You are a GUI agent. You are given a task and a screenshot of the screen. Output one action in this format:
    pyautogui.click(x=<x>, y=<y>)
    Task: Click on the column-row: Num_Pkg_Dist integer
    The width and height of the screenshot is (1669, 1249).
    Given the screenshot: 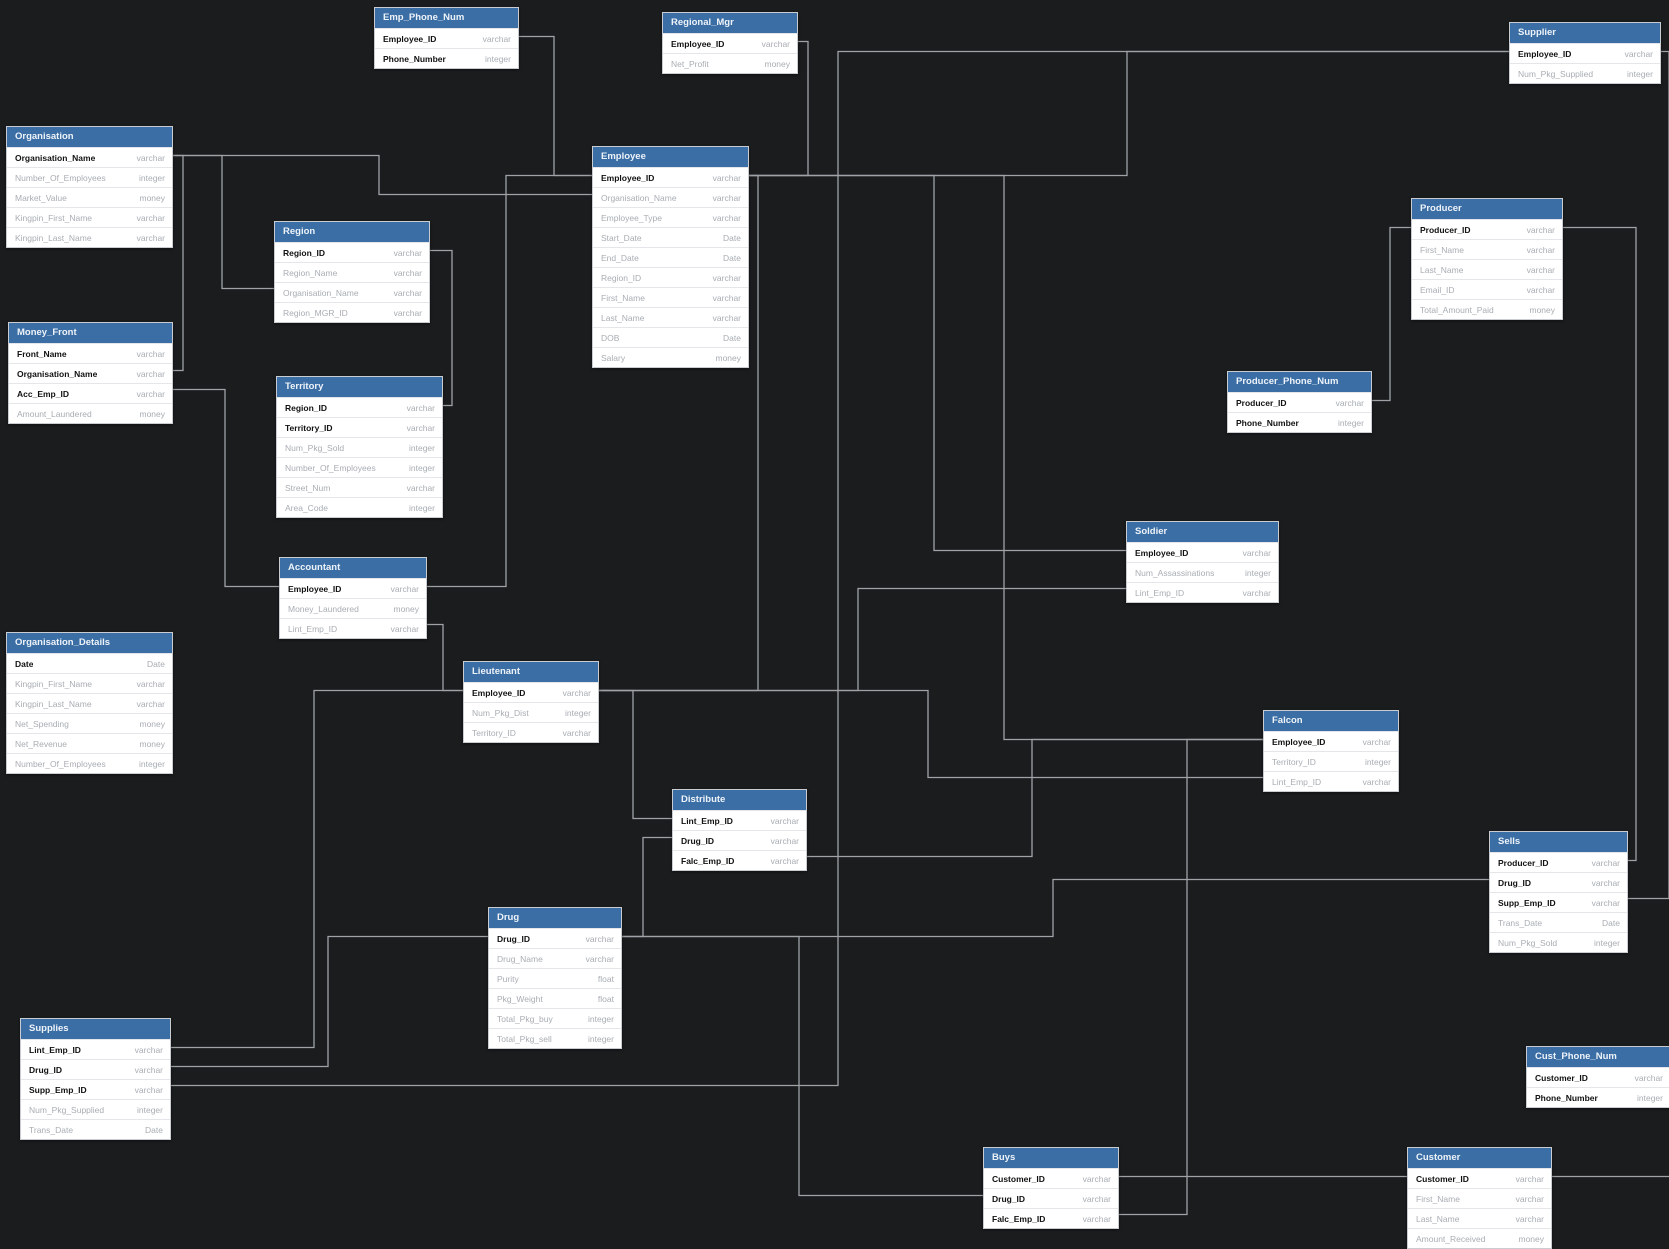 What is the action you would take?
    pyautogui.click(x=531, y=712)
    